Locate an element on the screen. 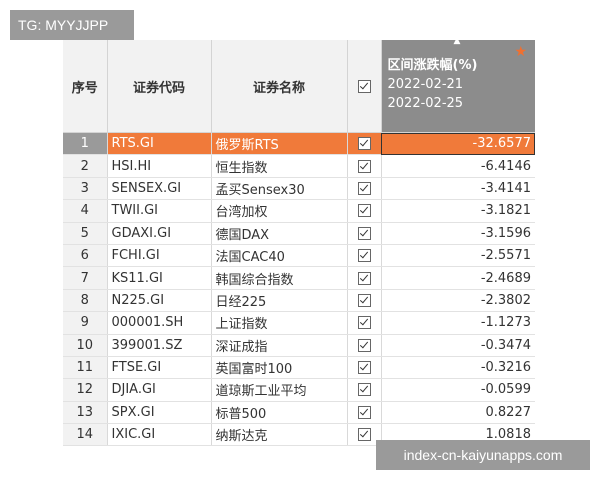  security-code: 399001.SZ is located at coordinates (159, 345).